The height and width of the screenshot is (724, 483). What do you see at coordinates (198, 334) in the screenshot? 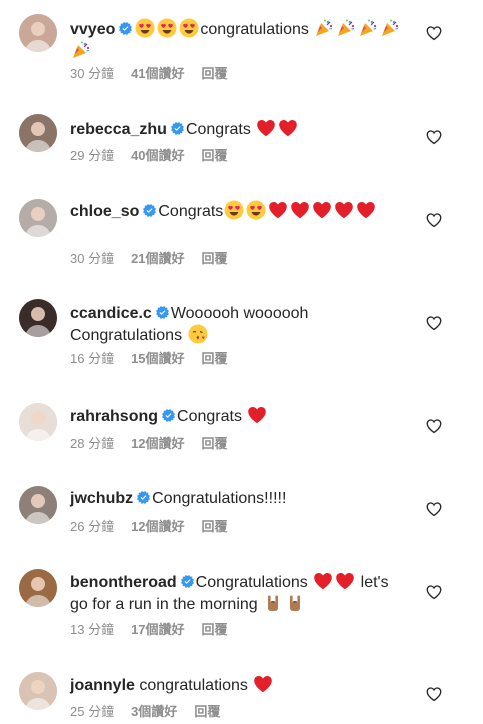
I see `kiss-emoji` at bounding box center [198, 334].